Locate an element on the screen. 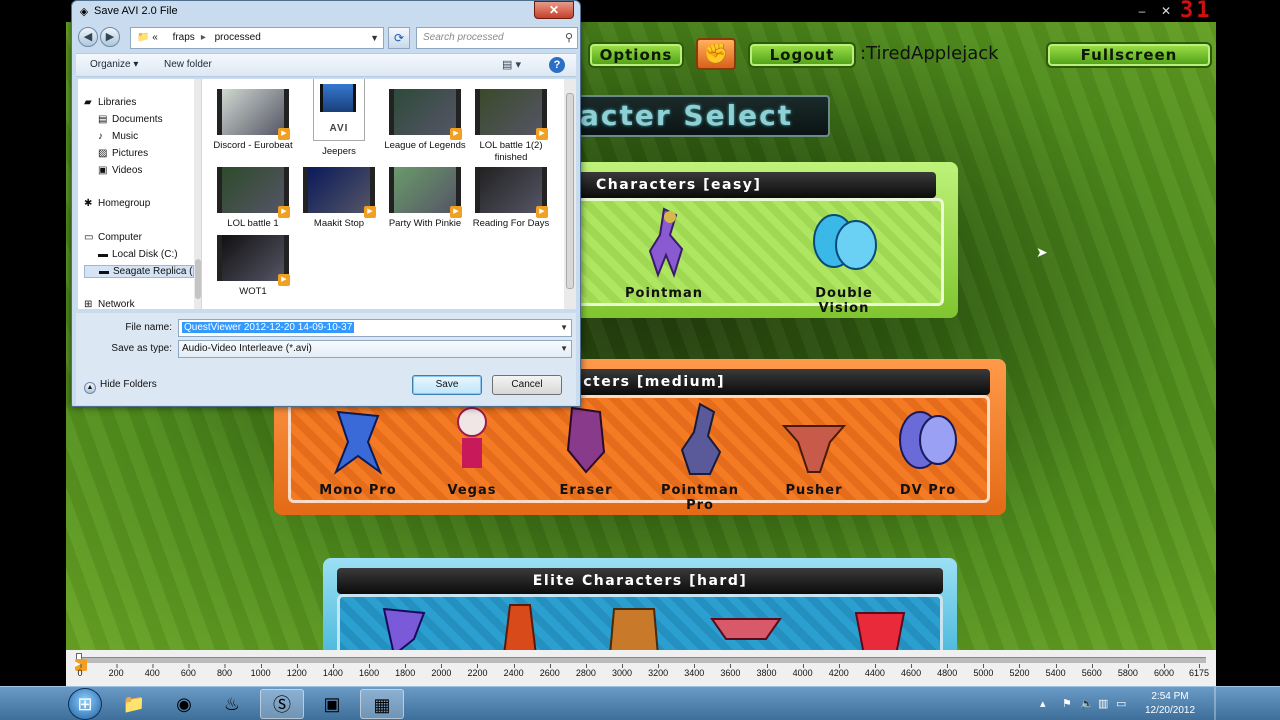 Image resolution: width=1280 pixels, height=720 pixels. system-tray: ▴ ⚑ 🔈 ▥ ▭ is located at coordinates (1095, 704).